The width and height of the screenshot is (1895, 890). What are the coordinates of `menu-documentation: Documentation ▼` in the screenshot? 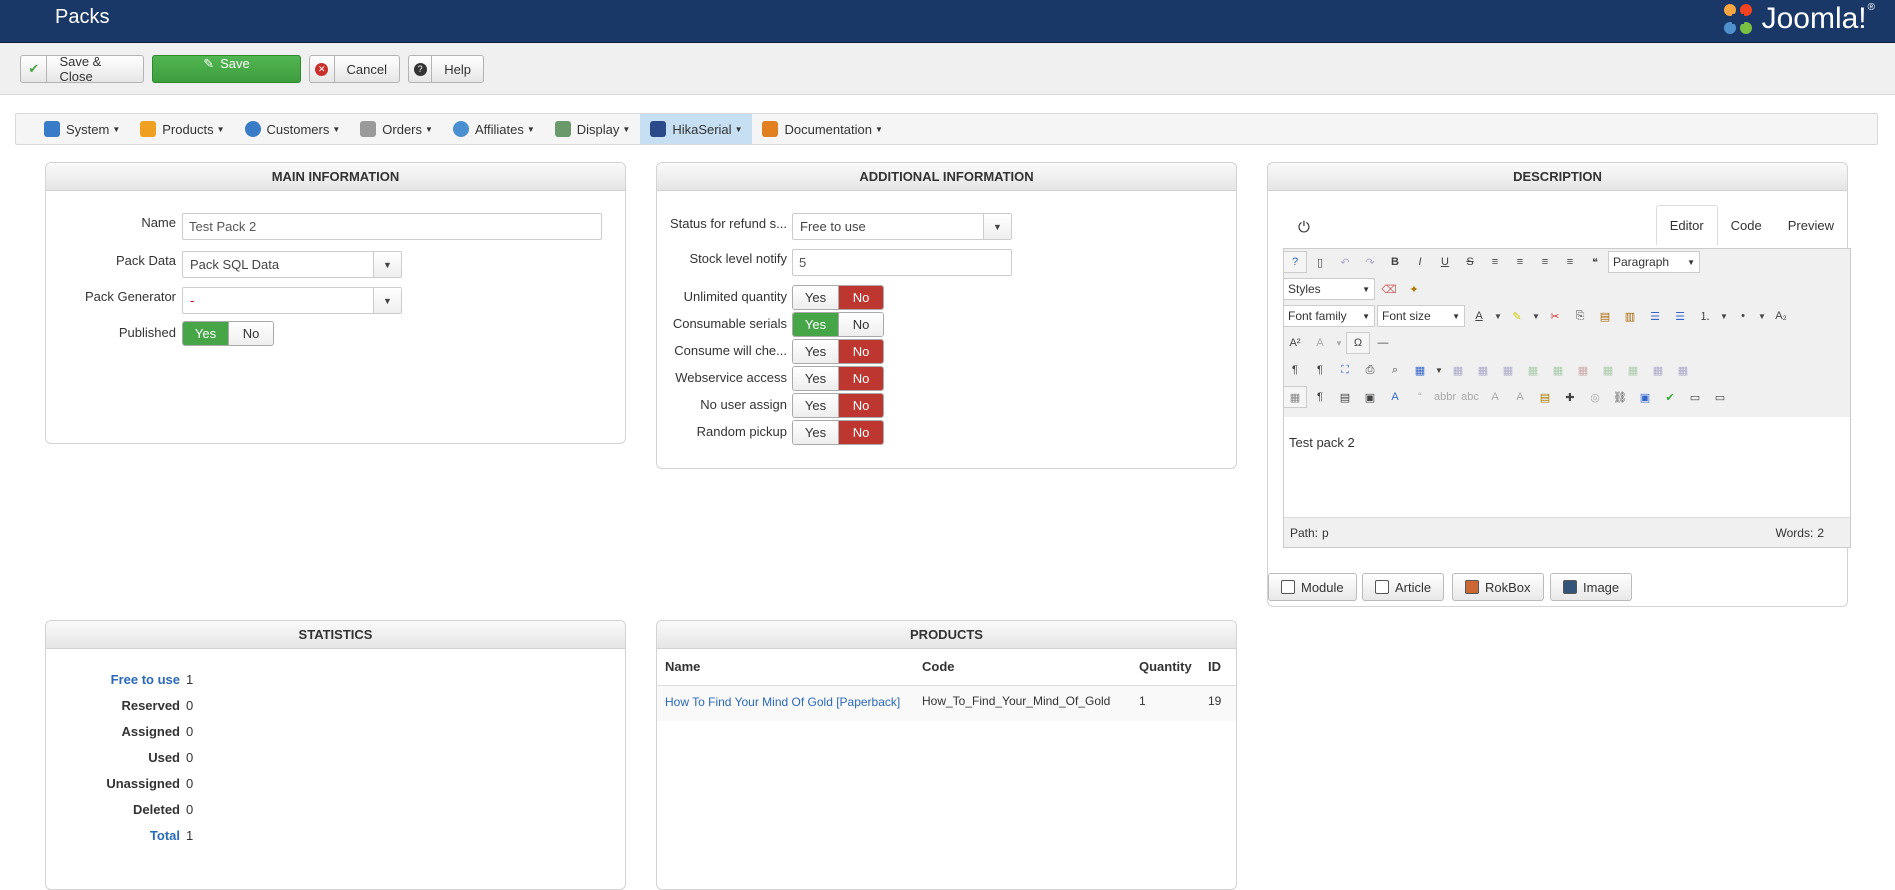 It's located at (822, 129).